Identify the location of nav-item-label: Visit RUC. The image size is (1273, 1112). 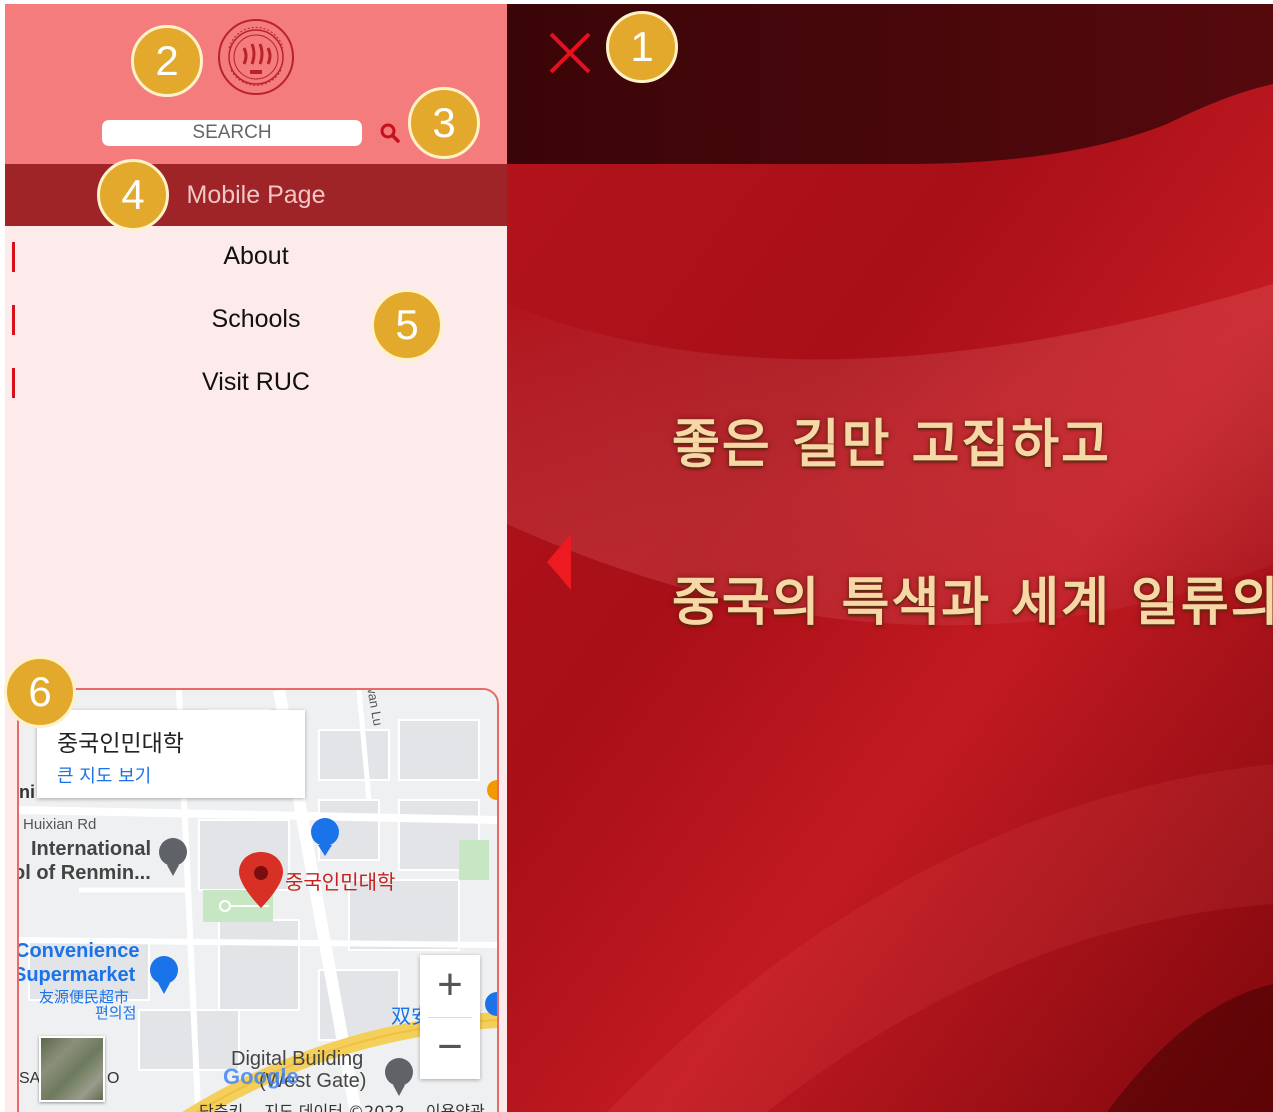
(256, 382).